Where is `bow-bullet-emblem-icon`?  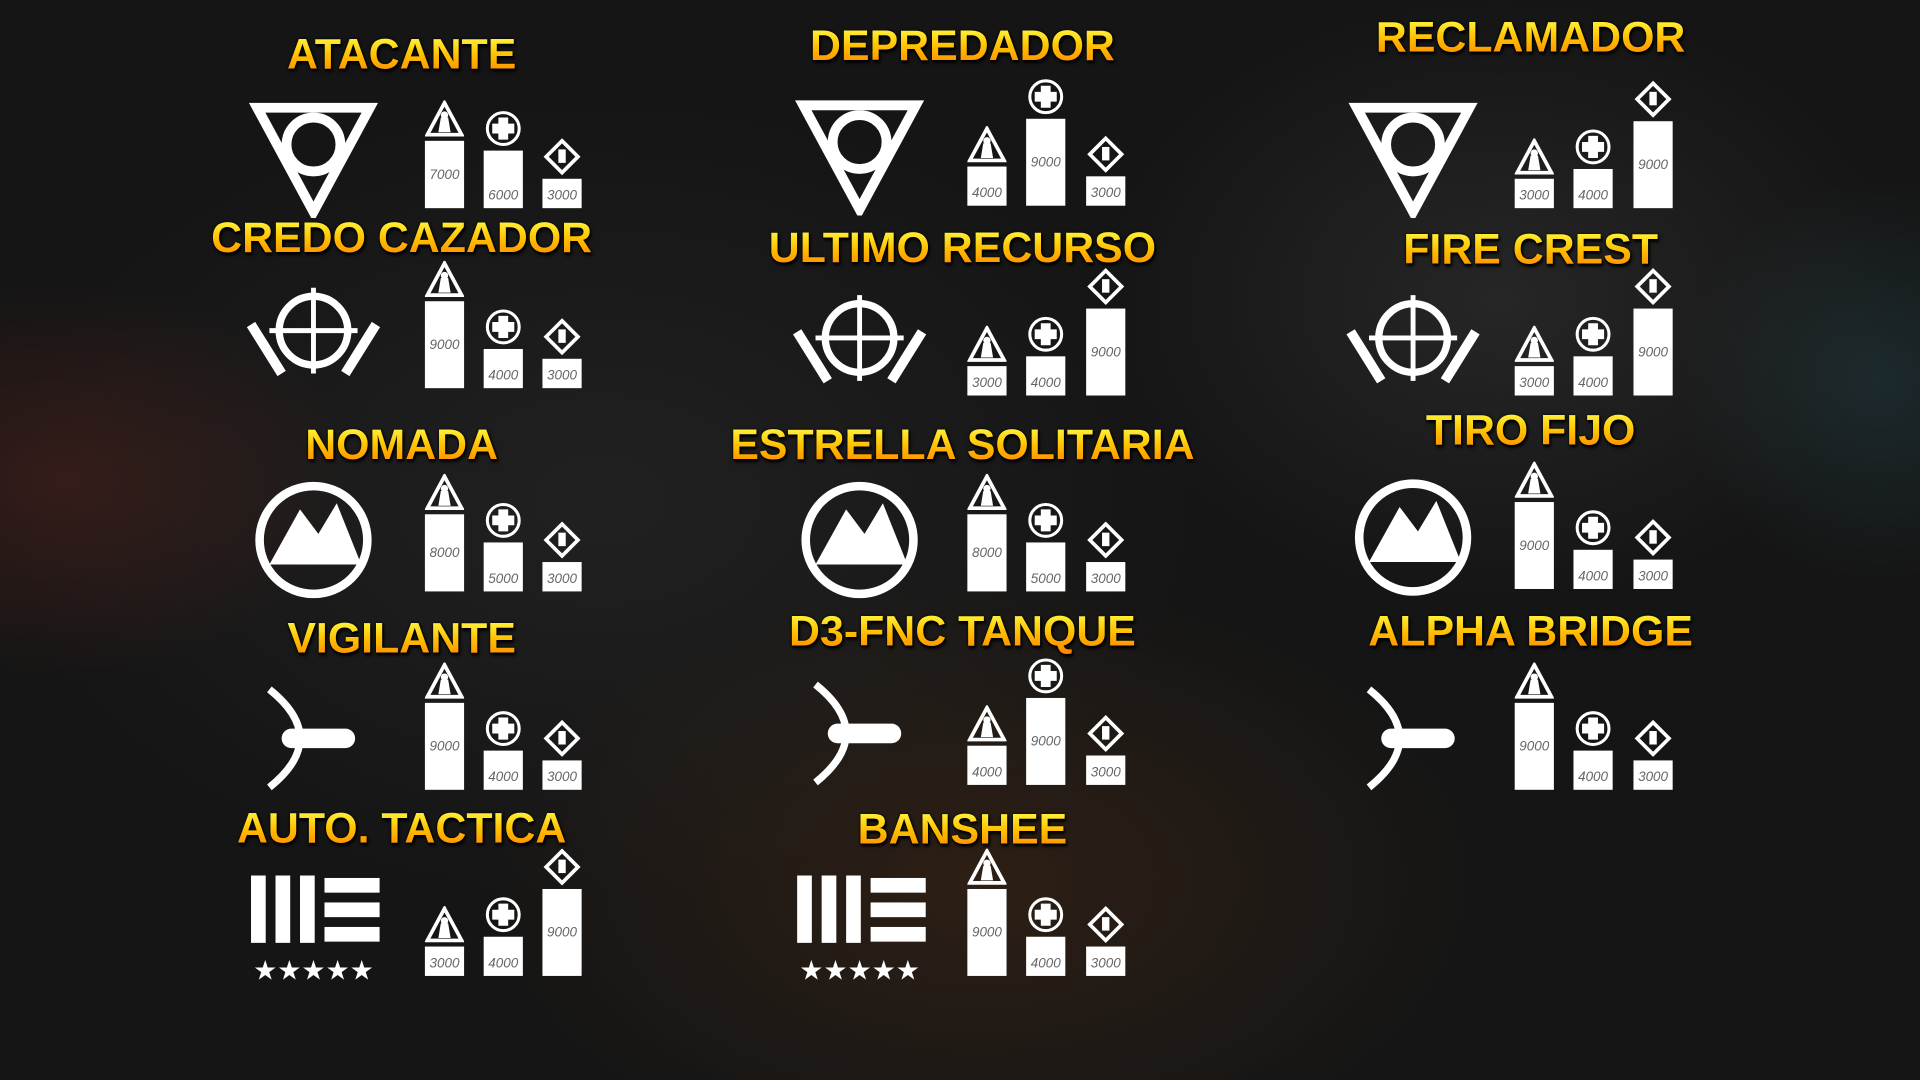 bow-bullet-emblem-icon is located at coordinates (313, 738).